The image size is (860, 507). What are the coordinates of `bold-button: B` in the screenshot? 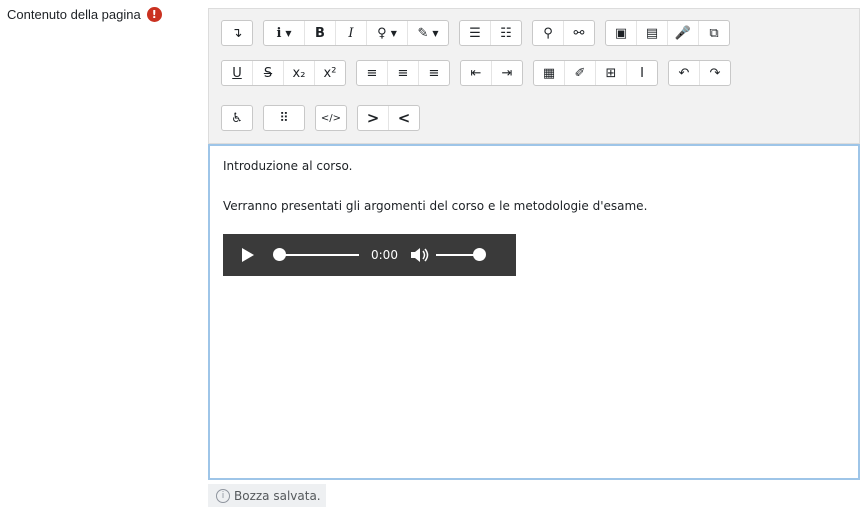 It's located at (320, 33).